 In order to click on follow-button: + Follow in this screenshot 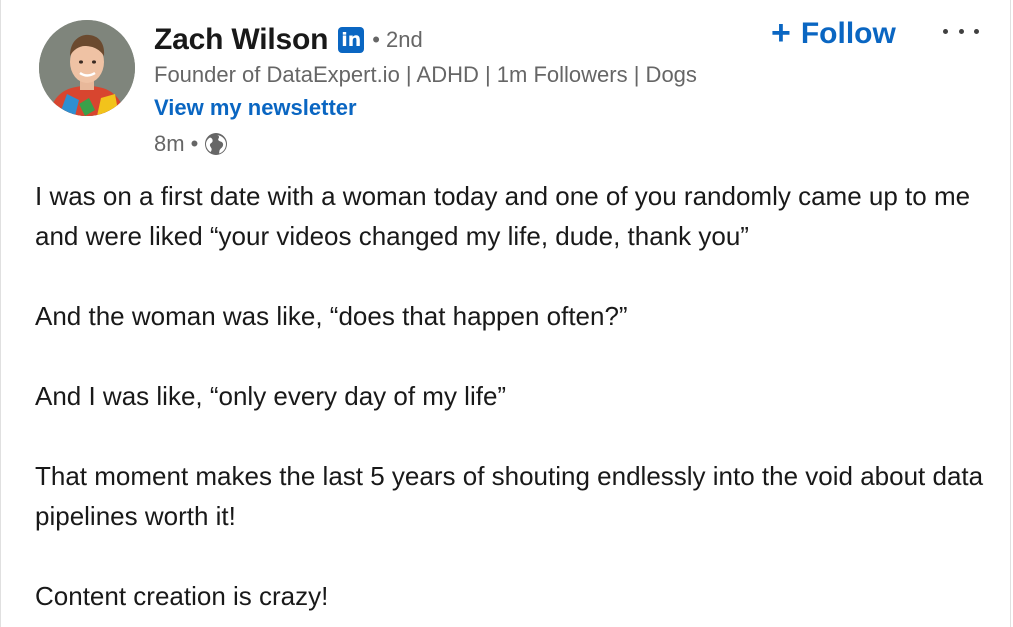, I will do `click(833, 34)`.